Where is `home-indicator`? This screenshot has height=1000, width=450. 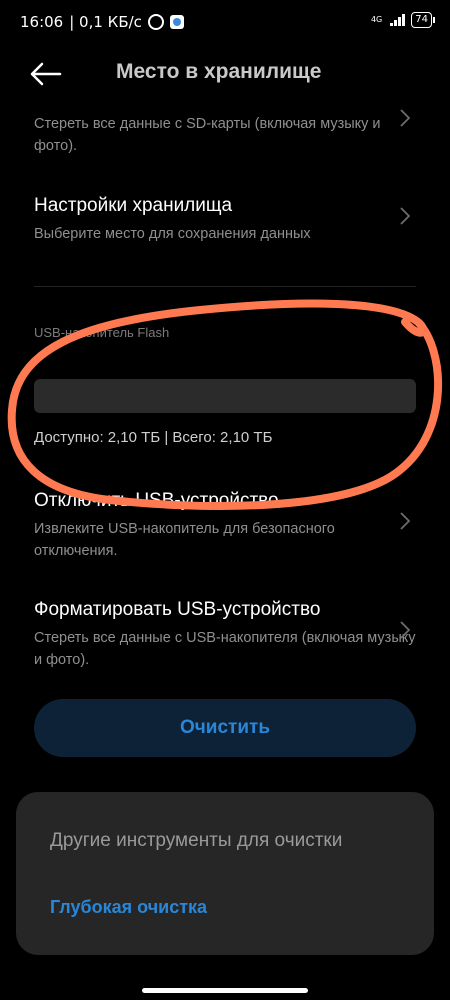
home-indicator is located at coordinates (225, 990).